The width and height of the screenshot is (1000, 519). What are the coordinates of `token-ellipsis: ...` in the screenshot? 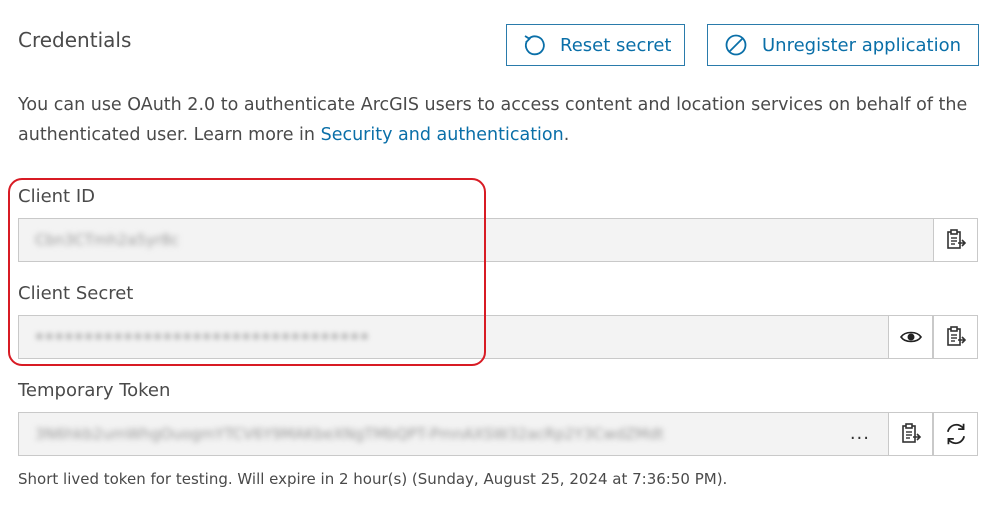 It's located at (859, 433).